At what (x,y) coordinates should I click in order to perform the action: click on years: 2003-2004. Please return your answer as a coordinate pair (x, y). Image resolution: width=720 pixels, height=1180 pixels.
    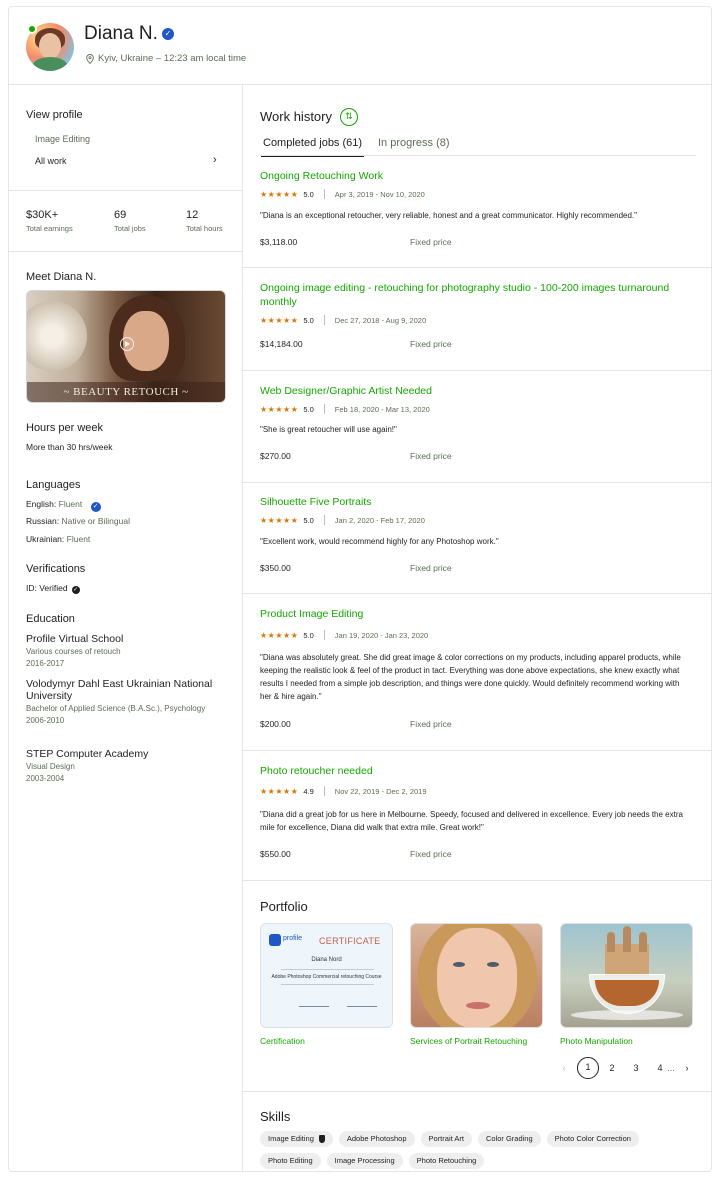
    Looking at the image, I should click on (45, 778).